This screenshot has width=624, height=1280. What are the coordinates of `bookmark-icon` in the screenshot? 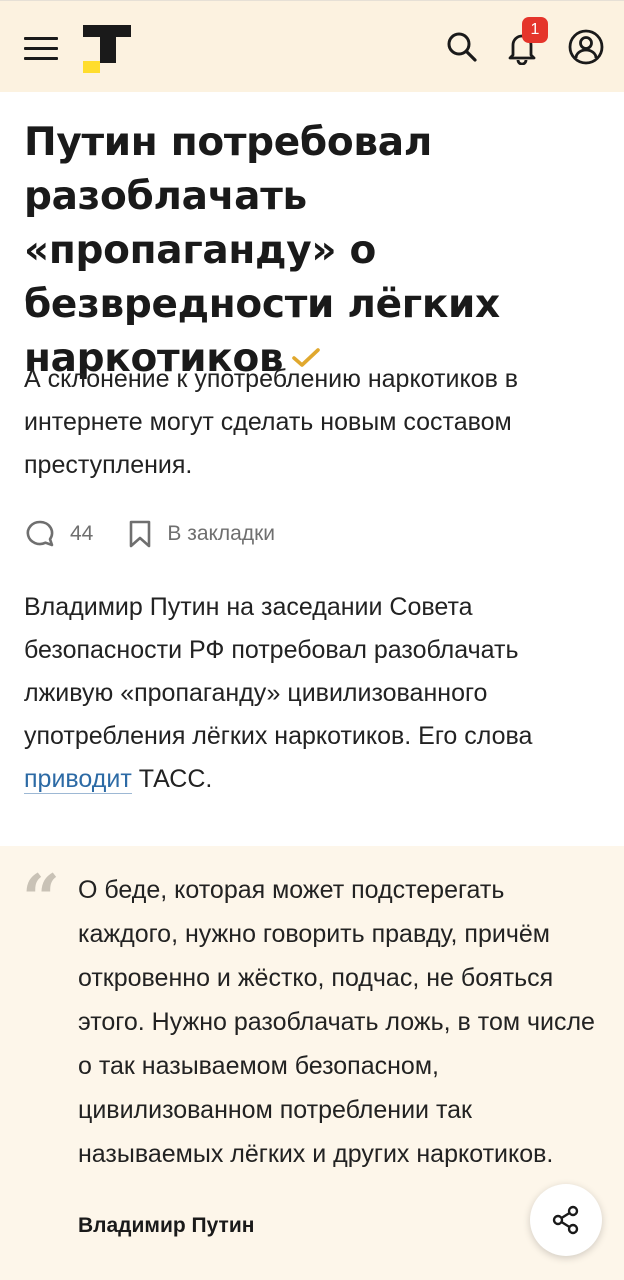 It's located at (140, 534).